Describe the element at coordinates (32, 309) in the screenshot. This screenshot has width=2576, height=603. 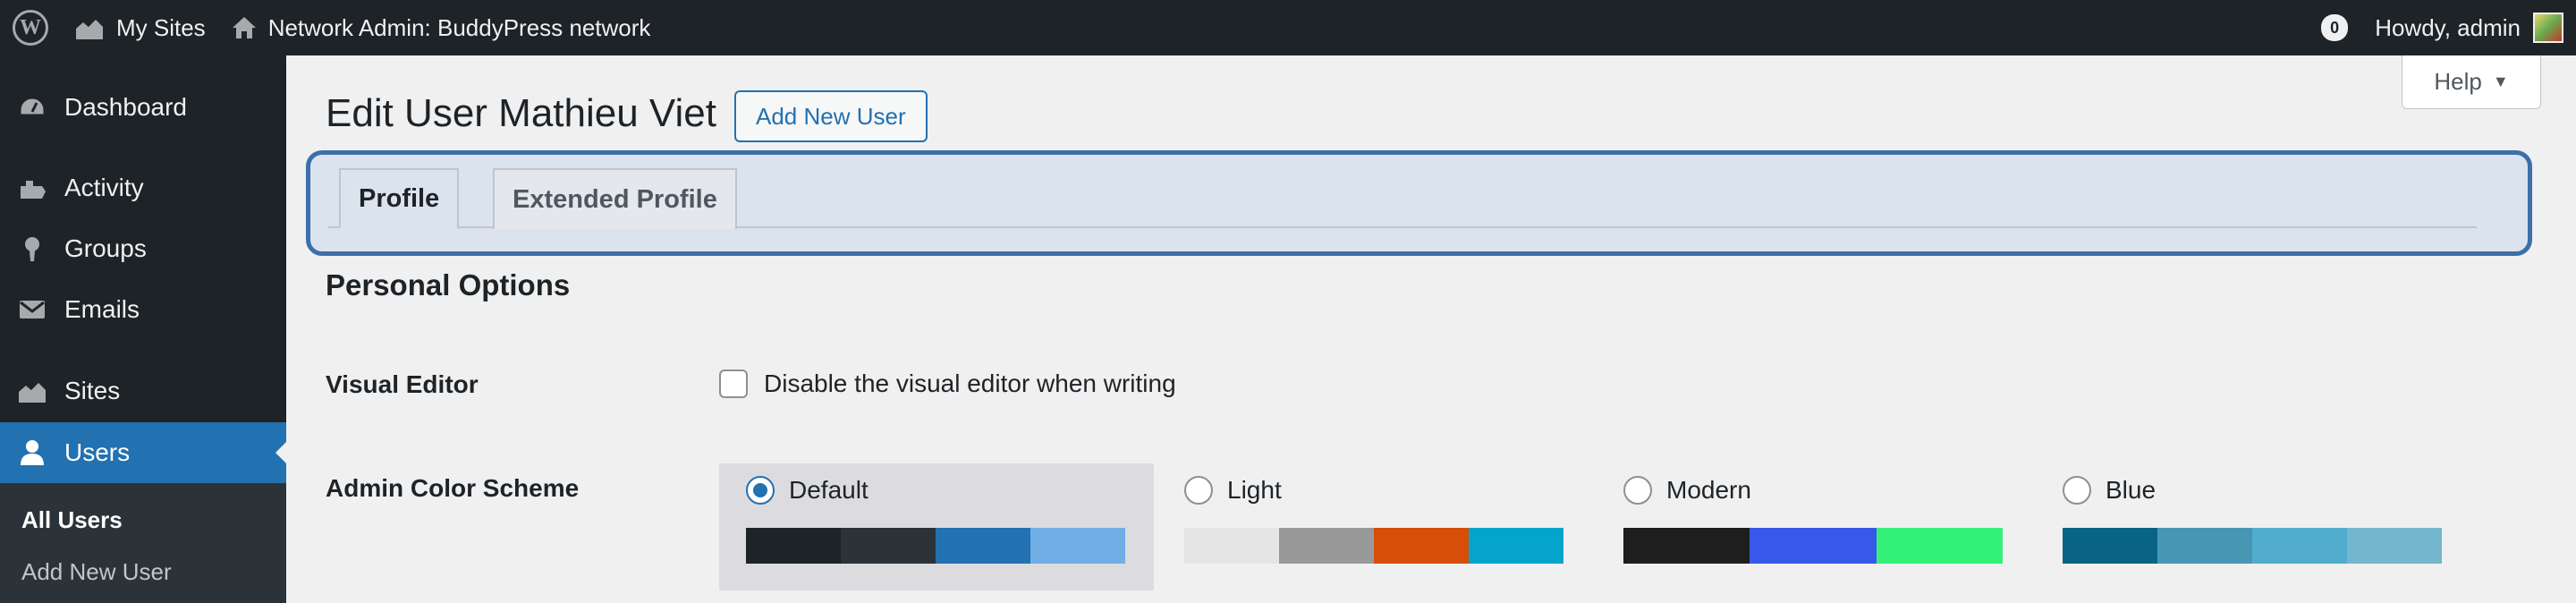
I see `email-icon` at that location.